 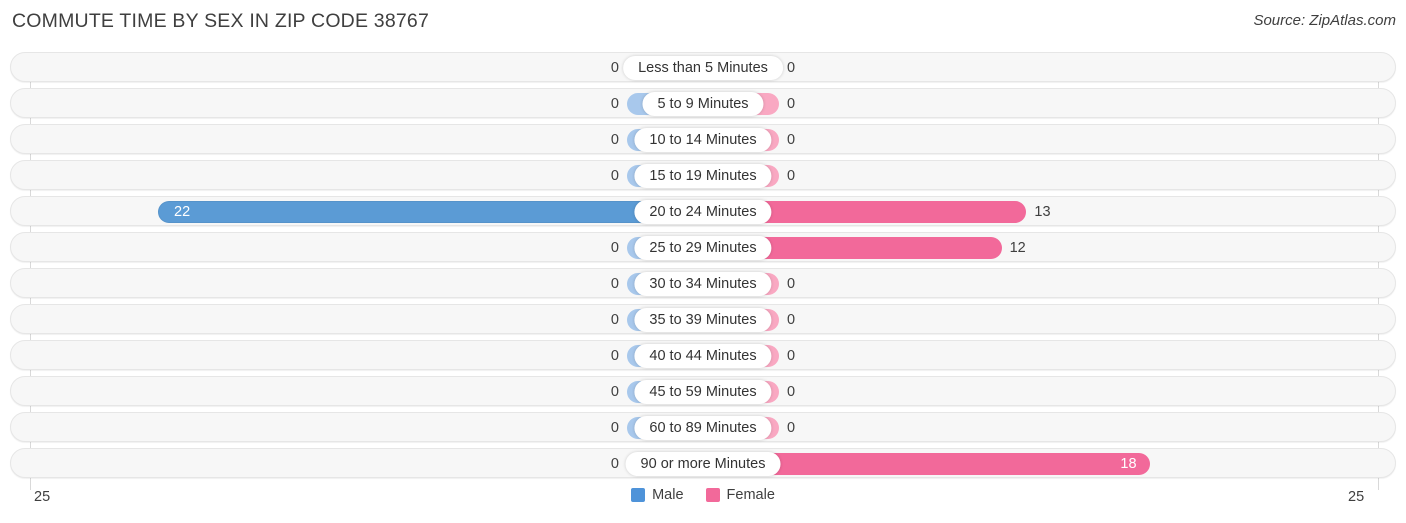 I want to click on legend-swatch-male-icon, so click(x=638, y=495).